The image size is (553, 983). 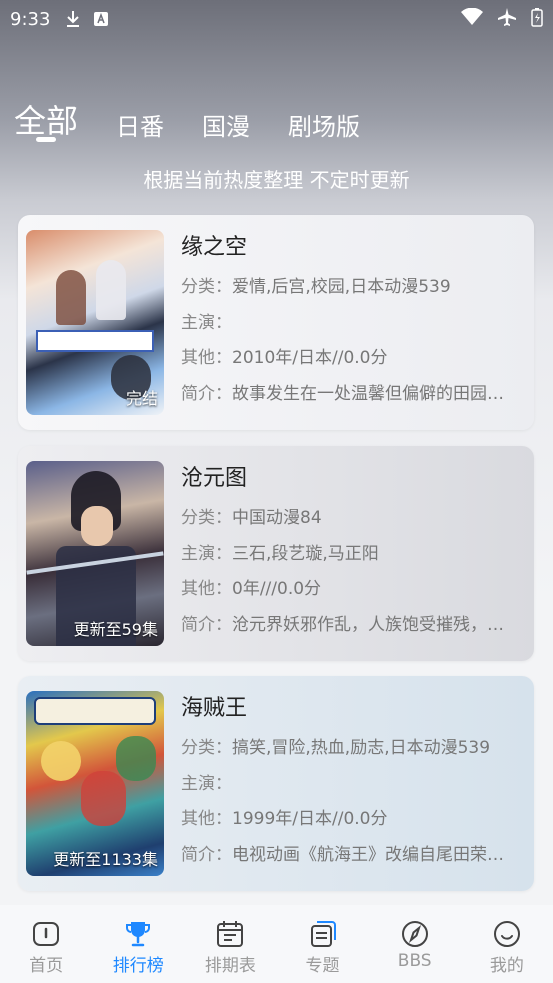 What do you see at coordinates (506, 934) in the screenshot?
I see `profile-icon` at bounding box center [506, 934].